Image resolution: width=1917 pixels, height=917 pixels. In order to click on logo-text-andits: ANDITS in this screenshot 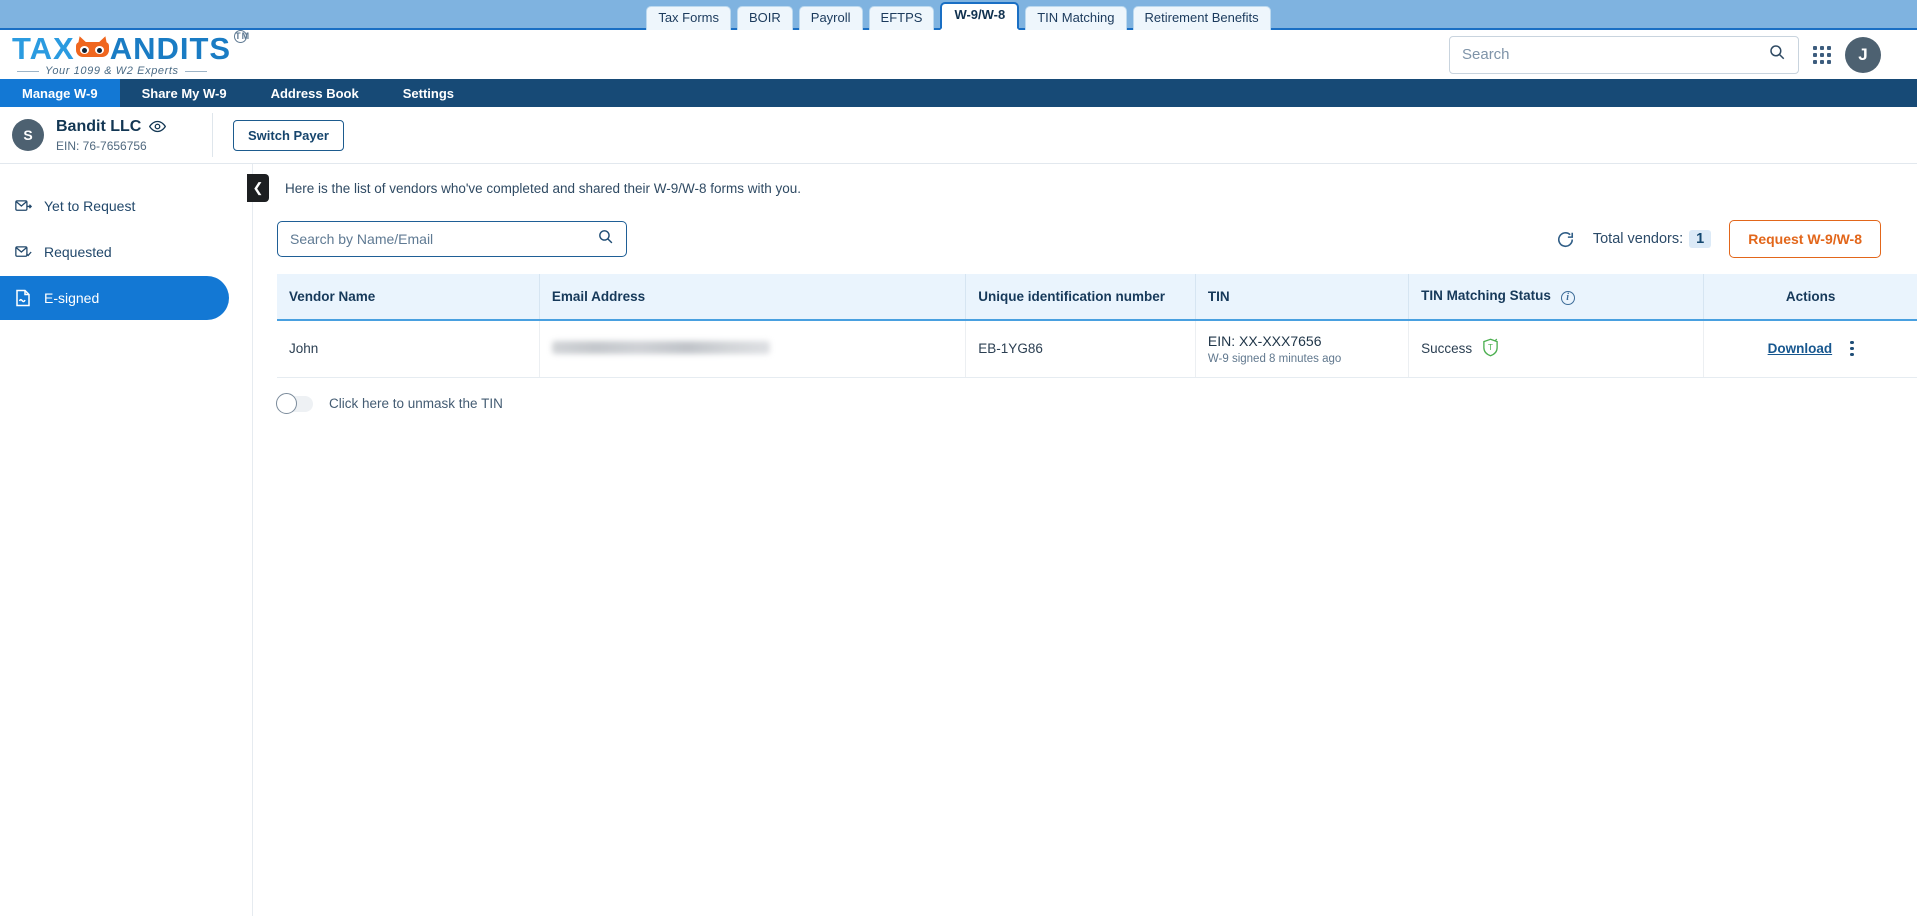, I will do `click(170, 48)`.